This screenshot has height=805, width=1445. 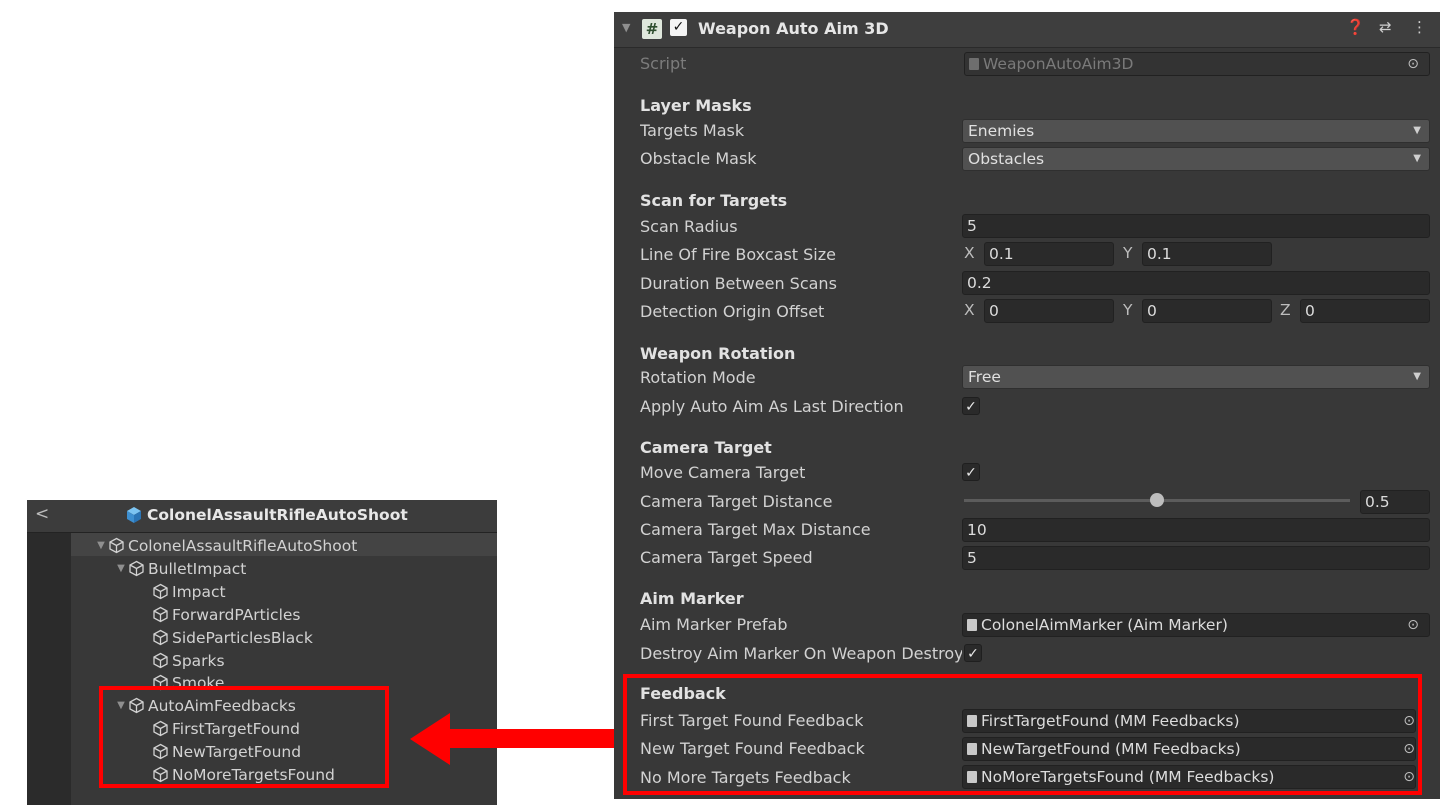 What do you see at coordinates (1355, 27) in the screenshot?
I see `help-icon: ❓` at bounding box center [1355, 27].